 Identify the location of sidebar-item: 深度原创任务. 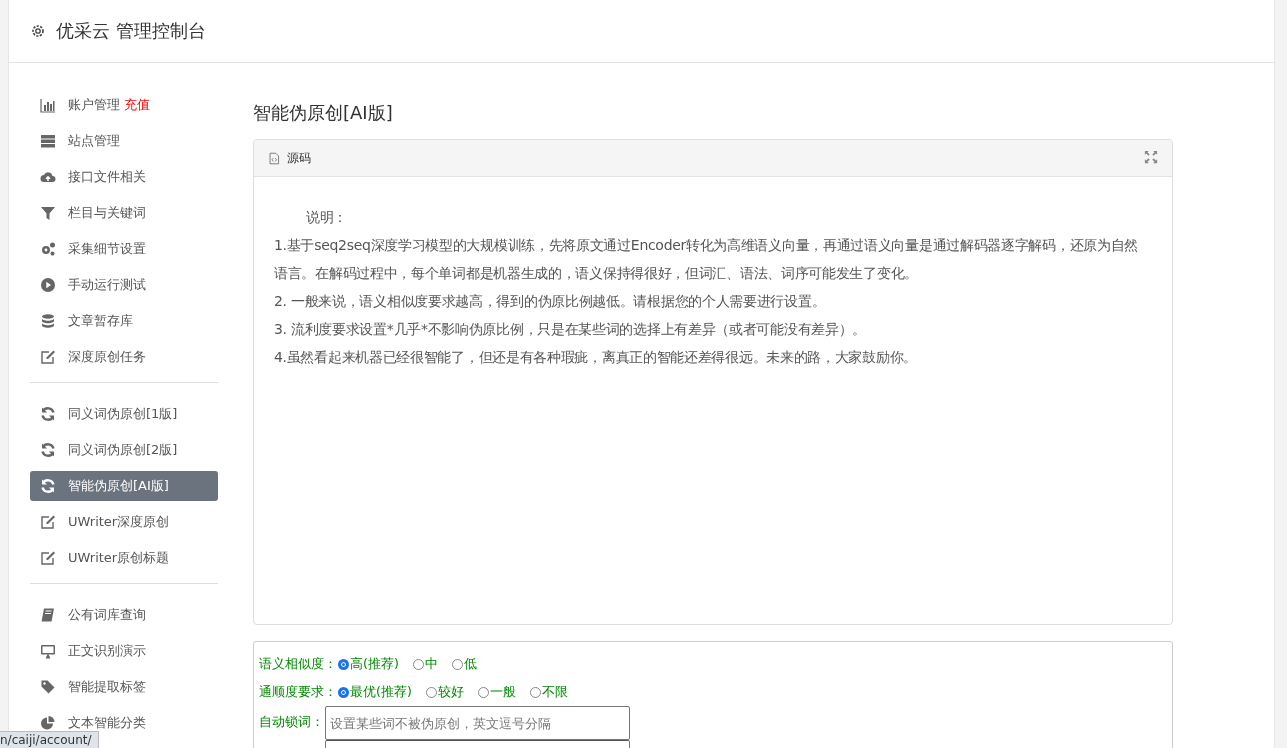
(124, 357).